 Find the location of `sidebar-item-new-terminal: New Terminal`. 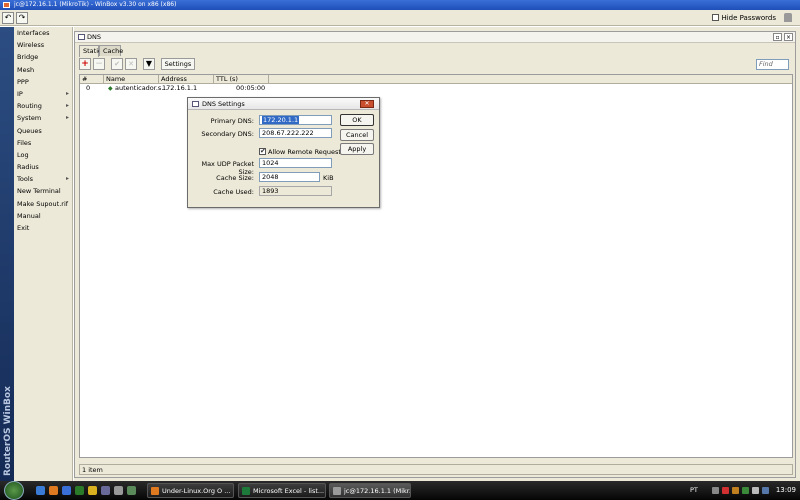

sidebar-item-new-terminal: New Terminal is located at coordinates (43, 191).